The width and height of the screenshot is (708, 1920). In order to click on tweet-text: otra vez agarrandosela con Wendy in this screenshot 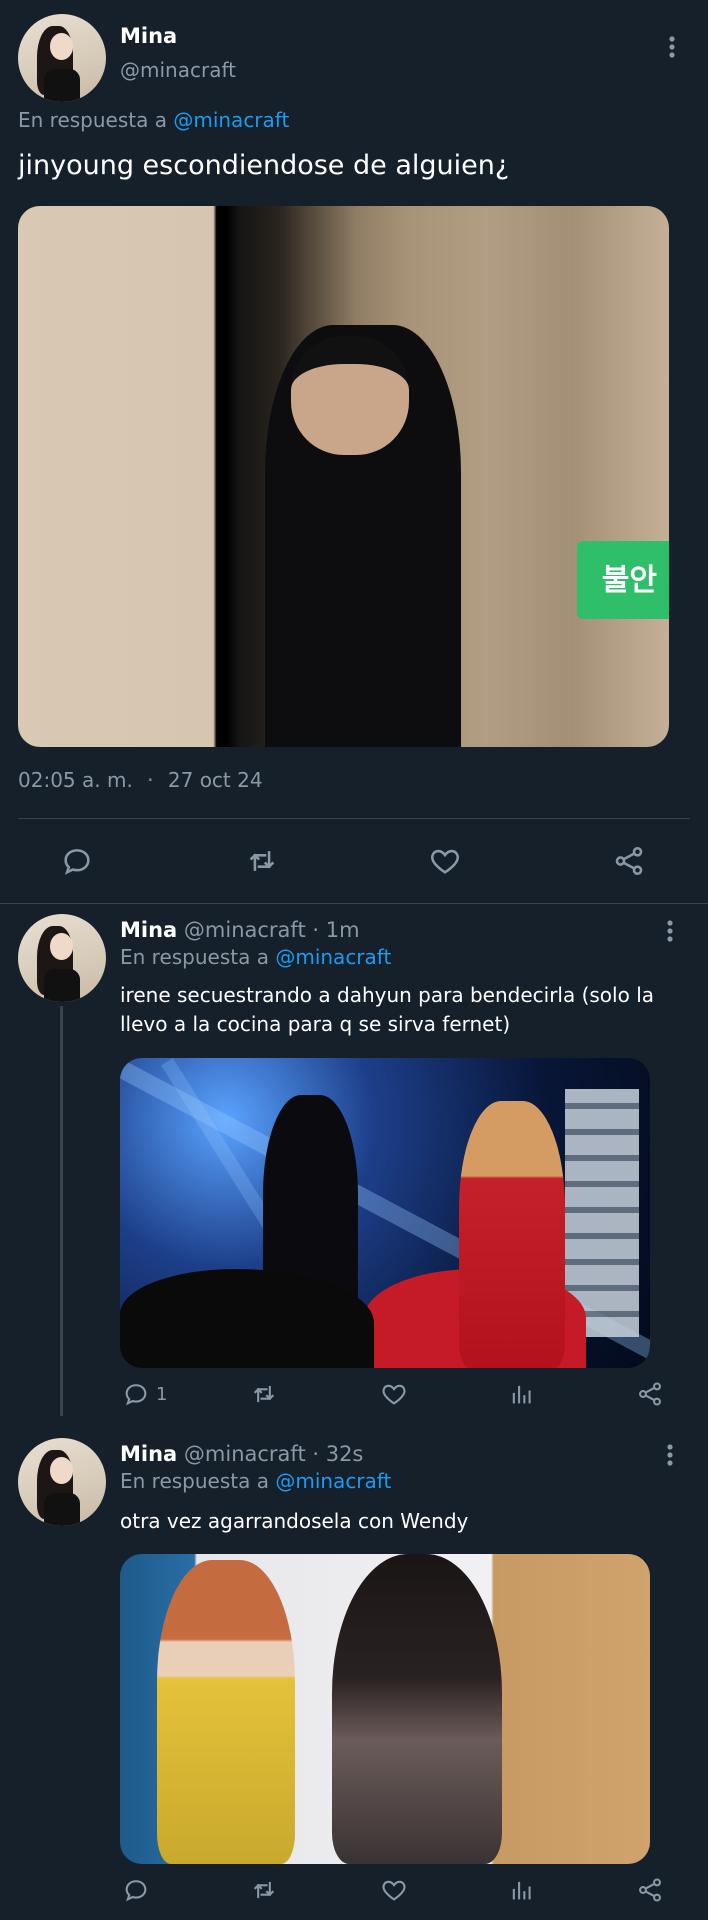, I will do `click(294, 1521)`.